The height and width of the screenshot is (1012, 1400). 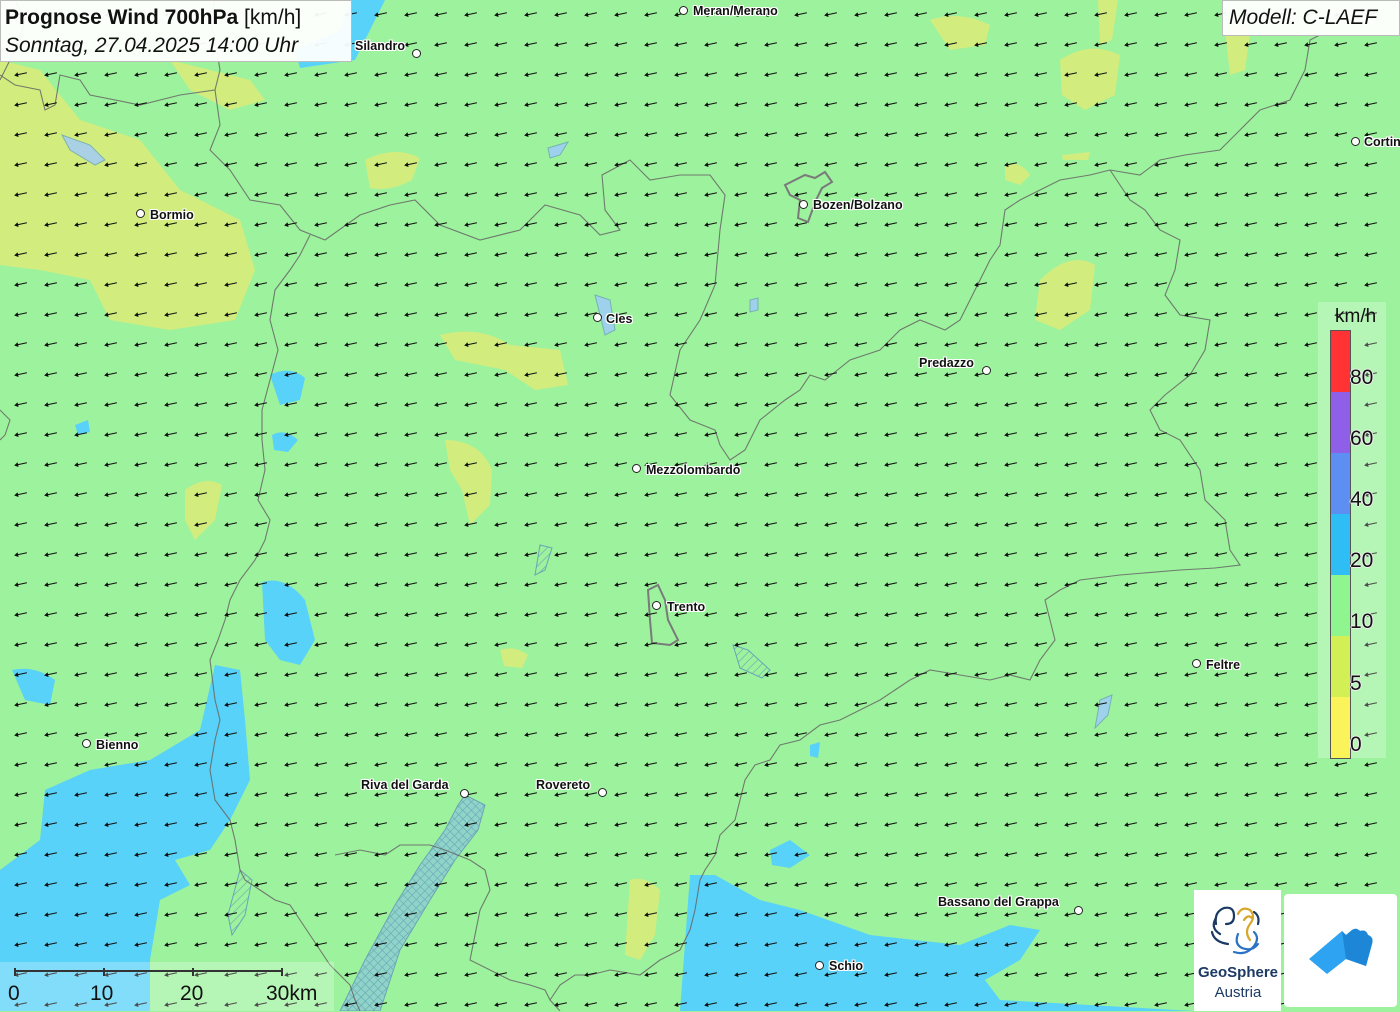 What do you see at coordinates (1223, 665) in the screenshot?
I see `place-label: Feltre` at bounding box center [1223, 665].